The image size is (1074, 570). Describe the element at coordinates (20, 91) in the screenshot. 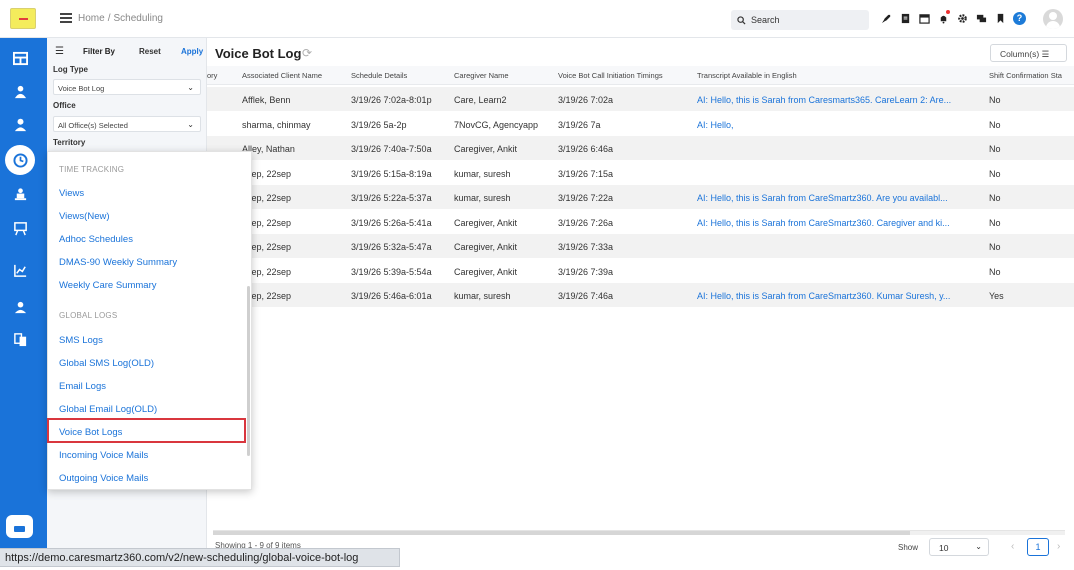

I see `caregiver-icon` at that location.